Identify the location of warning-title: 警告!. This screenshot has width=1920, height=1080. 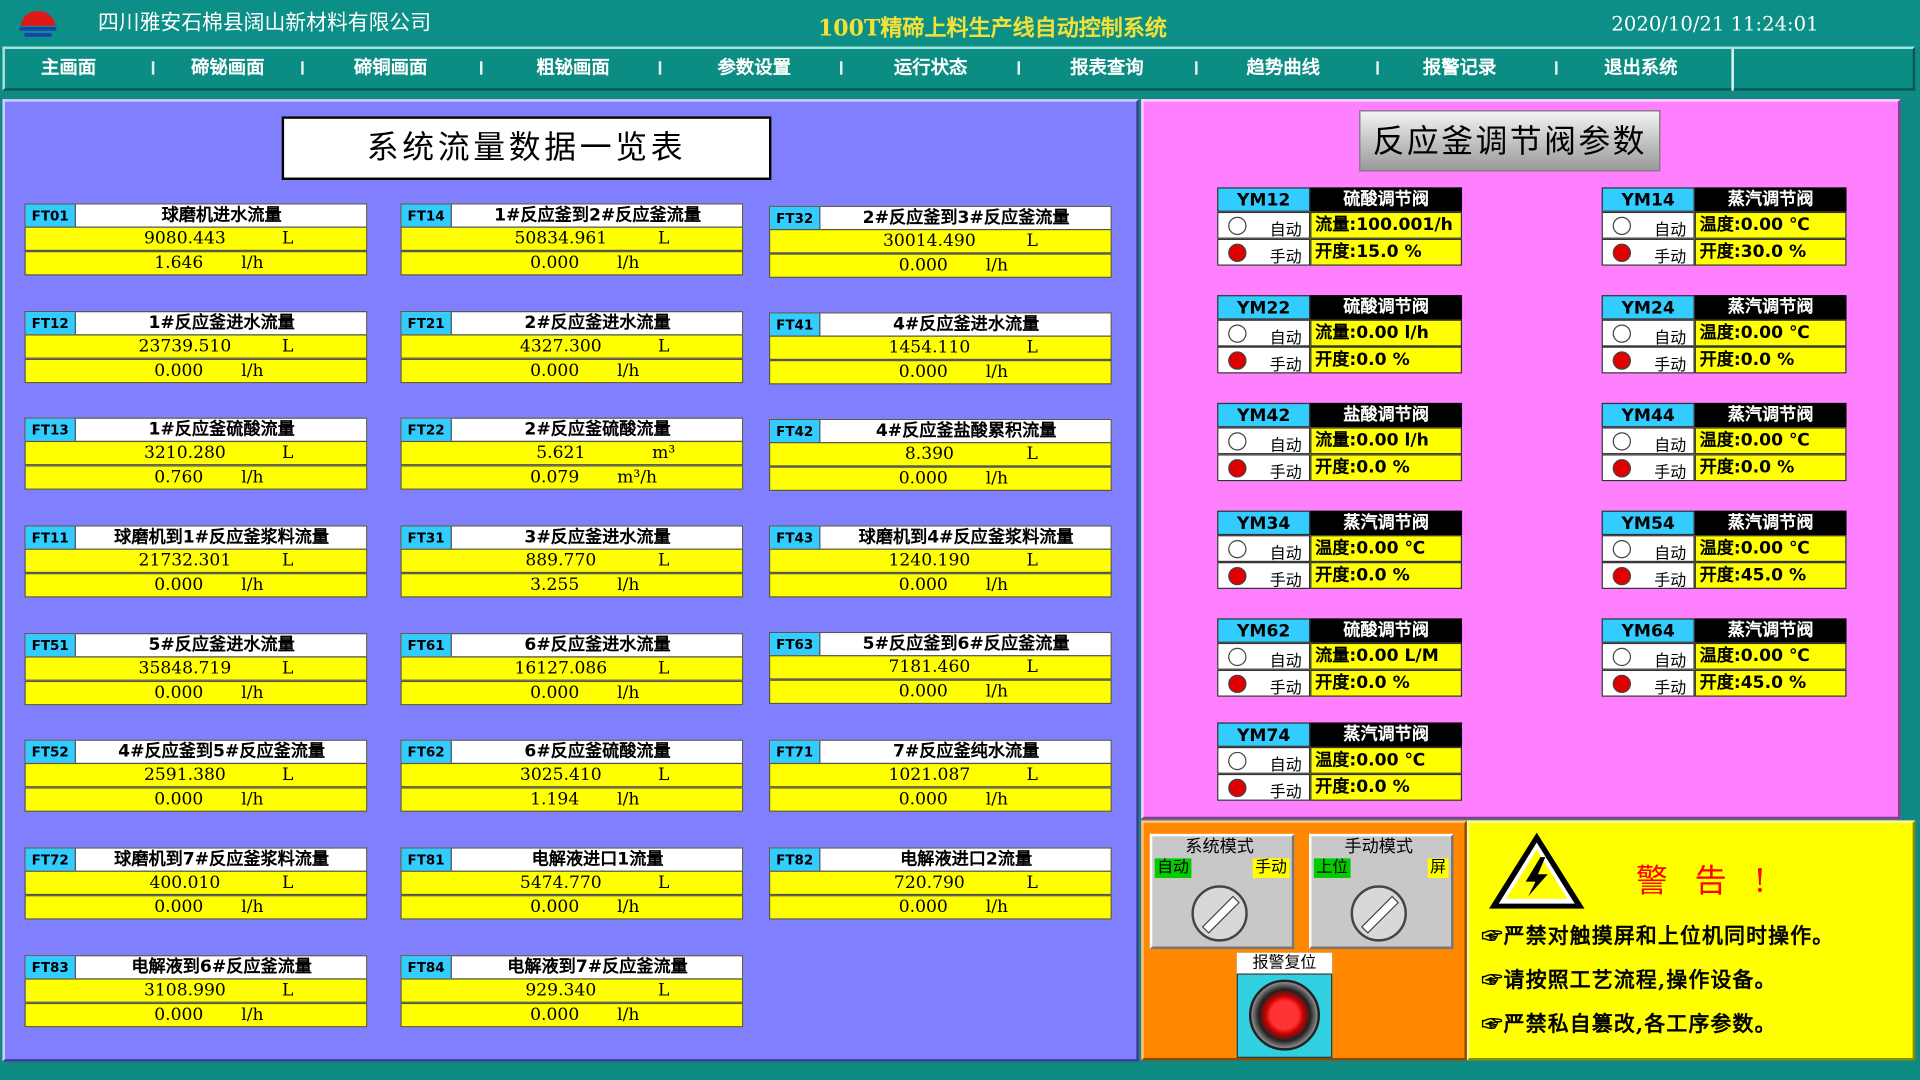
(1714, 882).